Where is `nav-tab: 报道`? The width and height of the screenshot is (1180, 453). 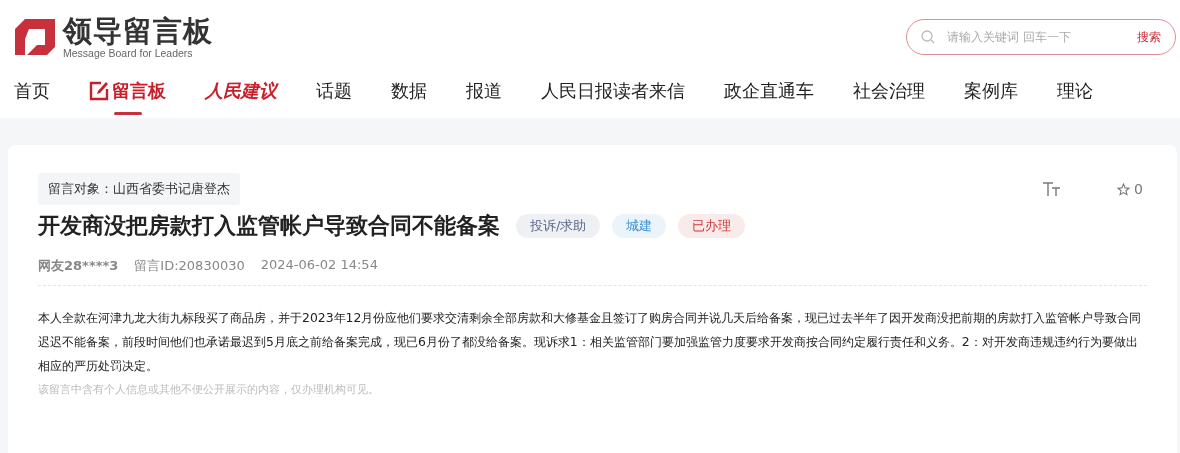
nav-tab: 报道 is located at coordinates (484, 91).